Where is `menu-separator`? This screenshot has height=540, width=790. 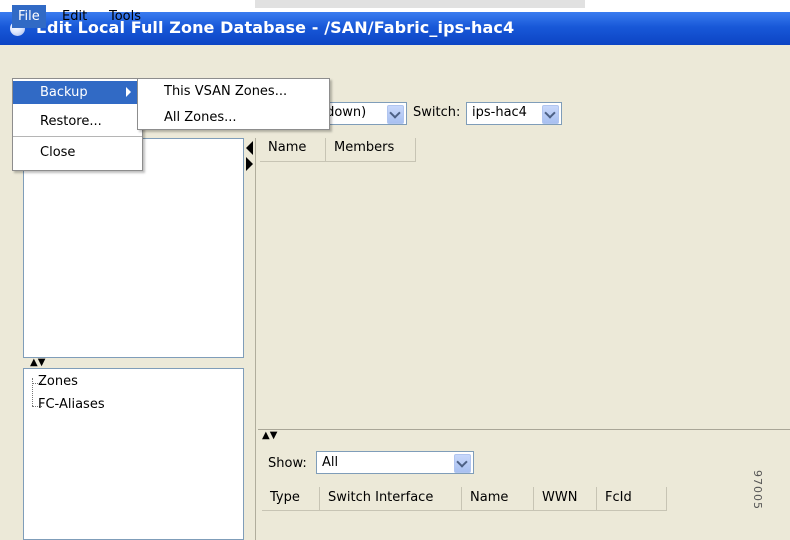 menu-separator is located at coordinates (77, 136).